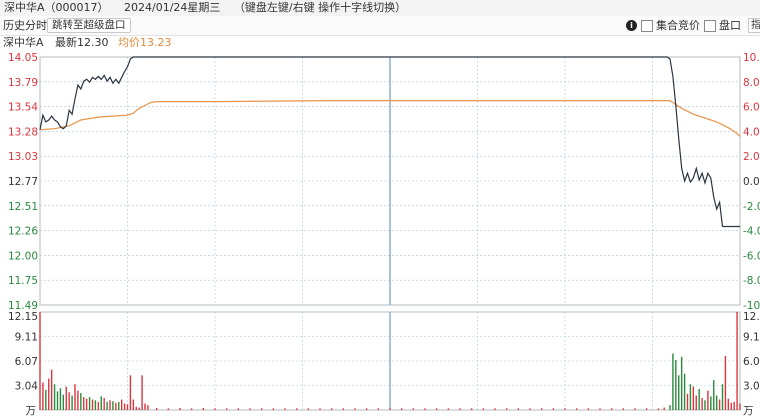  What do you see at coordinates (380, 43) in the screenshot?
I see `quote-bar: 深中华A 最新12.30 均价13.23` at bounding box center [380, 43].